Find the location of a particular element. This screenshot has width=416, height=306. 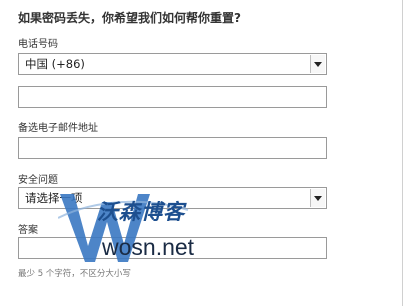

country-code-value: 中国 (+86) is located at coordinates (55, 64).